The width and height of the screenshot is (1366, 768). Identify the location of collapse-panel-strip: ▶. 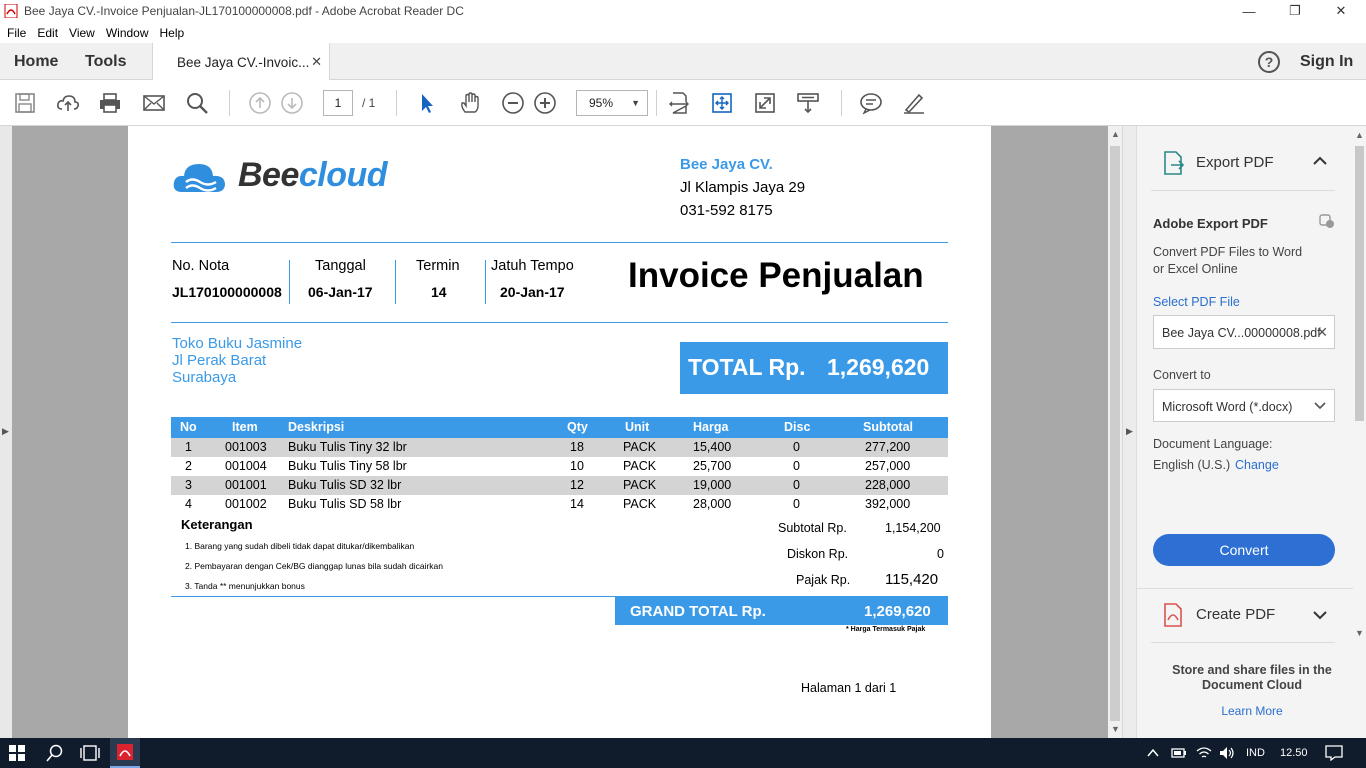
(1130, 432).